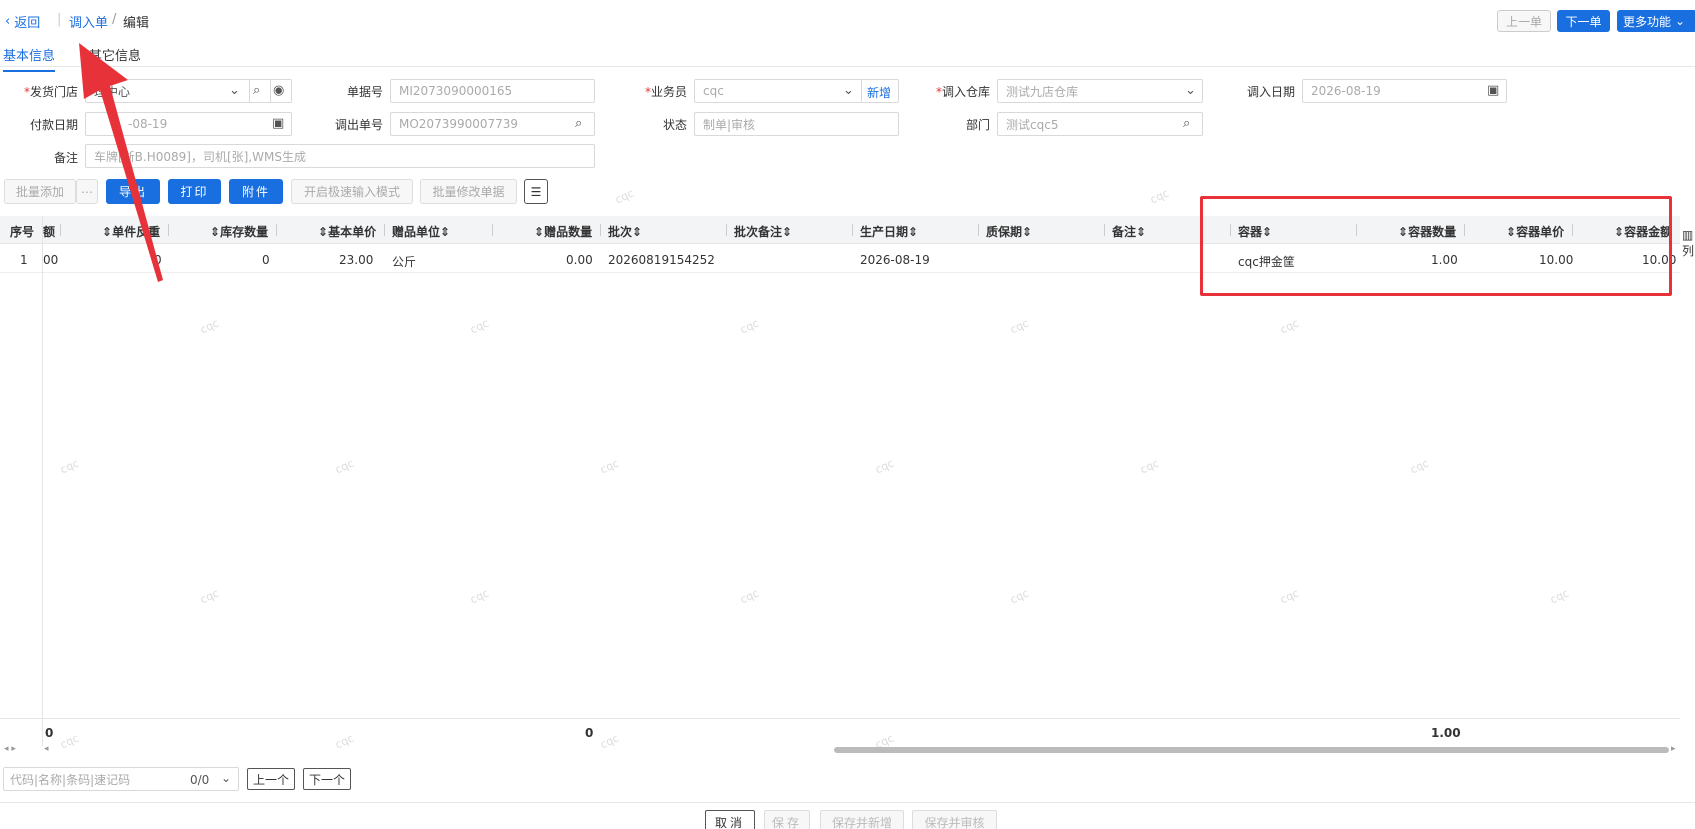  I want to click on tab-basic-info: 基本信息, so click(29, 58).